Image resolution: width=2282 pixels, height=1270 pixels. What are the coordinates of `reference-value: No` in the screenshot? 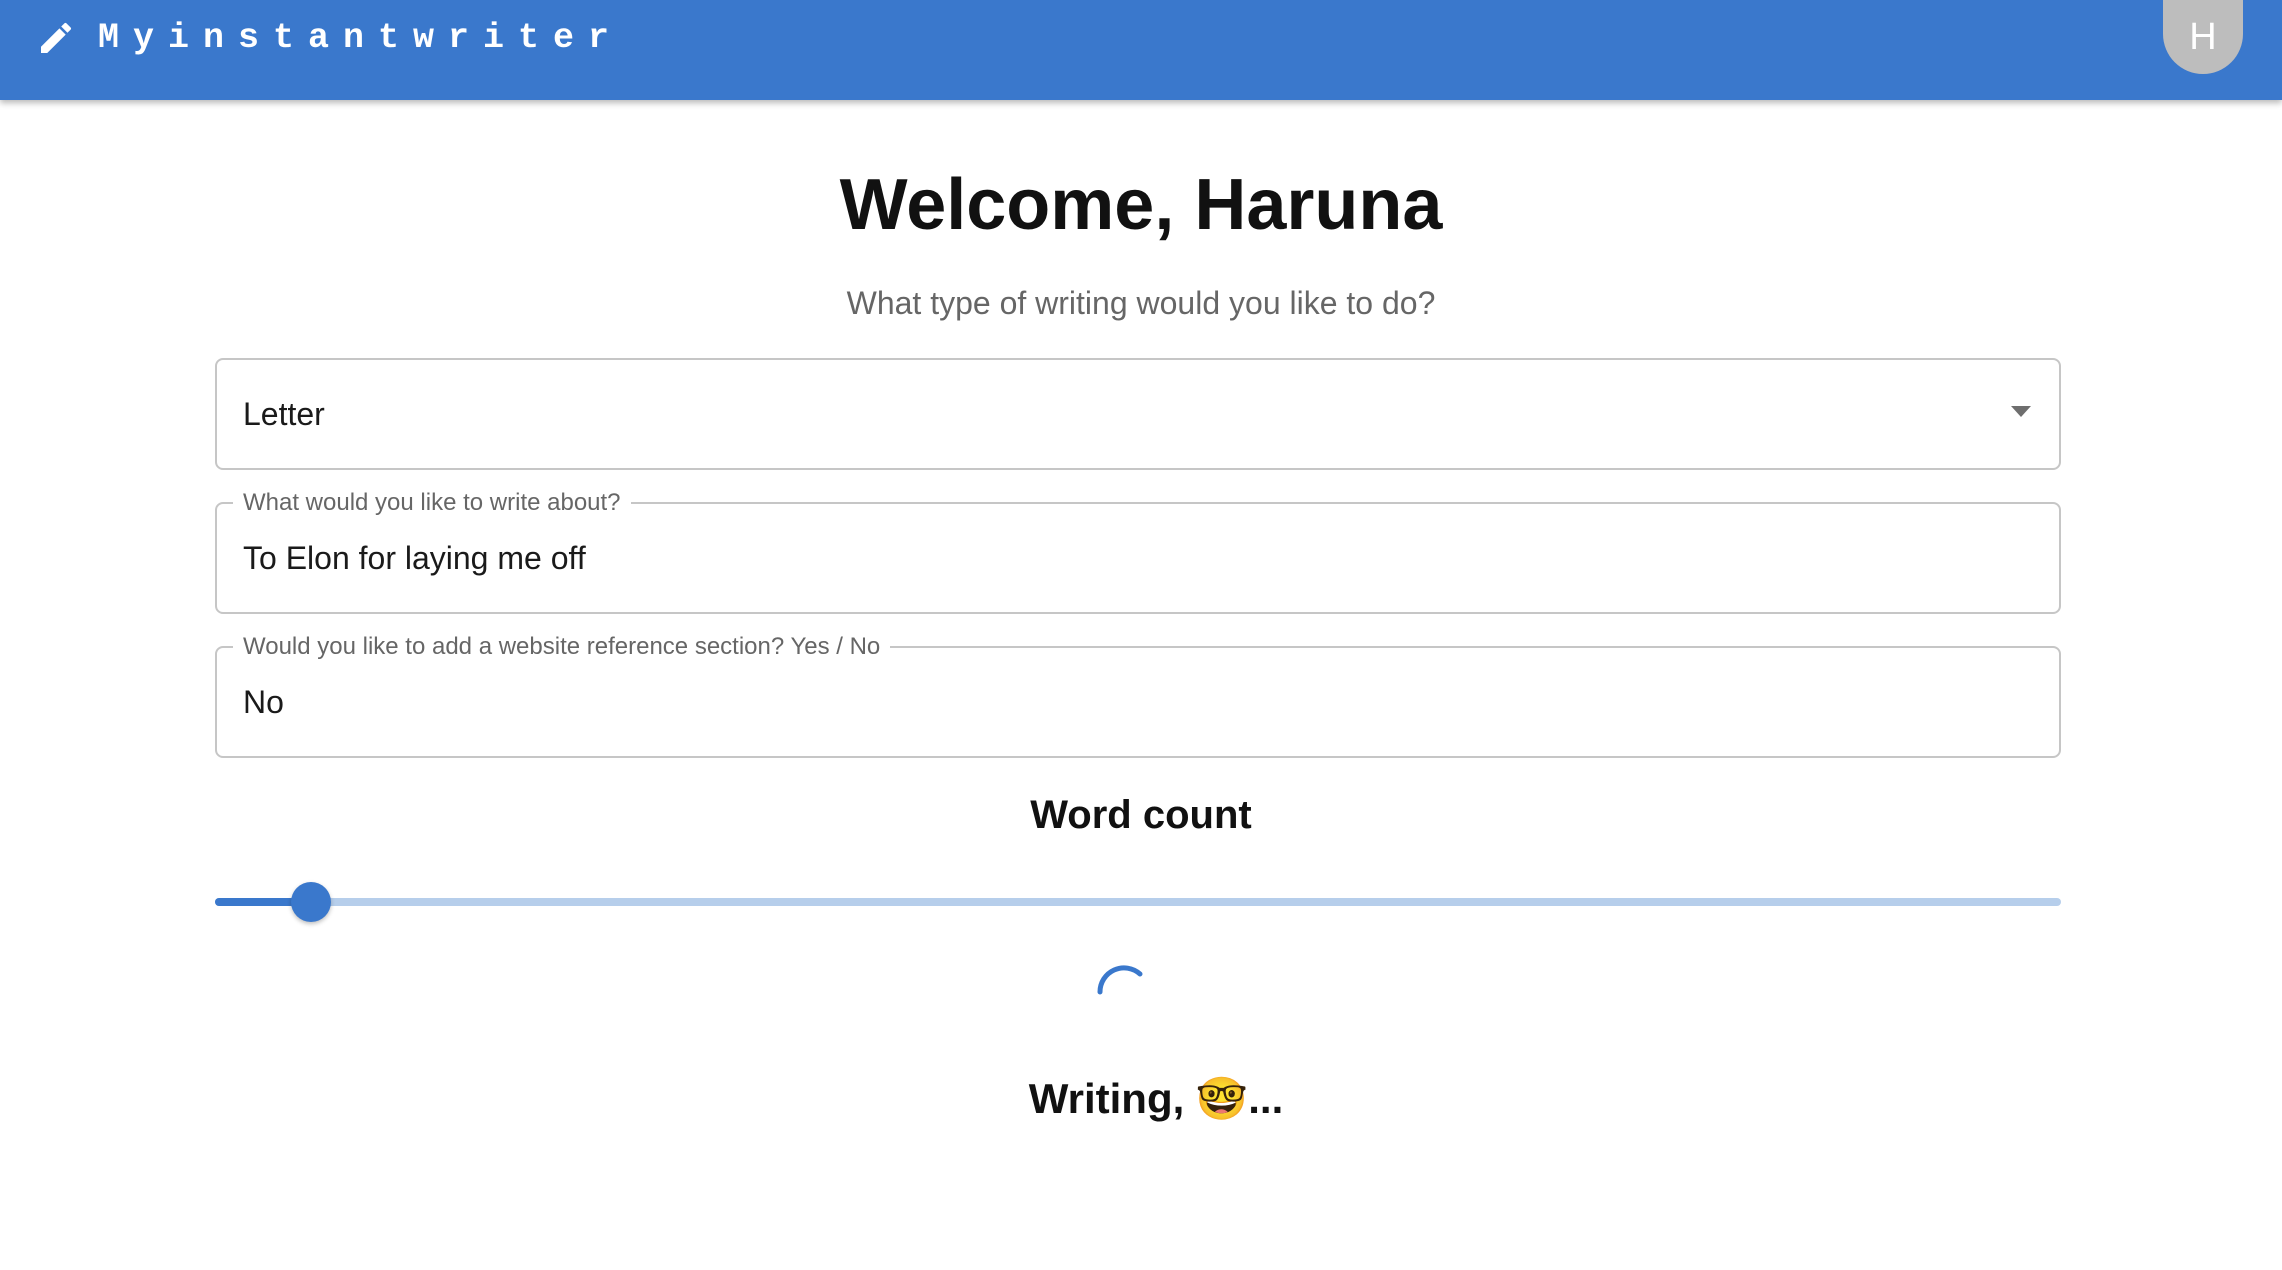 It's located at (263, 702).